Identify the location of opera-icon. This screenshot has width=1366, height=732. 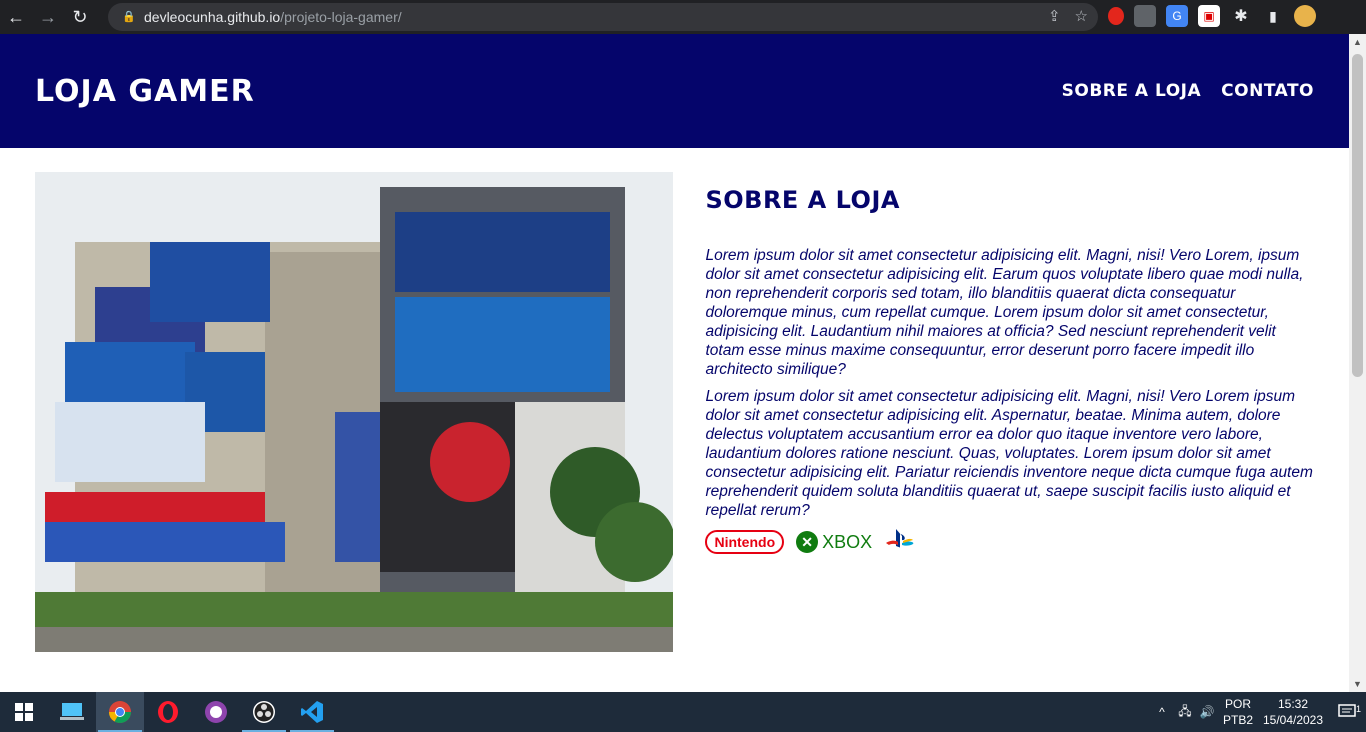
(168, 712).